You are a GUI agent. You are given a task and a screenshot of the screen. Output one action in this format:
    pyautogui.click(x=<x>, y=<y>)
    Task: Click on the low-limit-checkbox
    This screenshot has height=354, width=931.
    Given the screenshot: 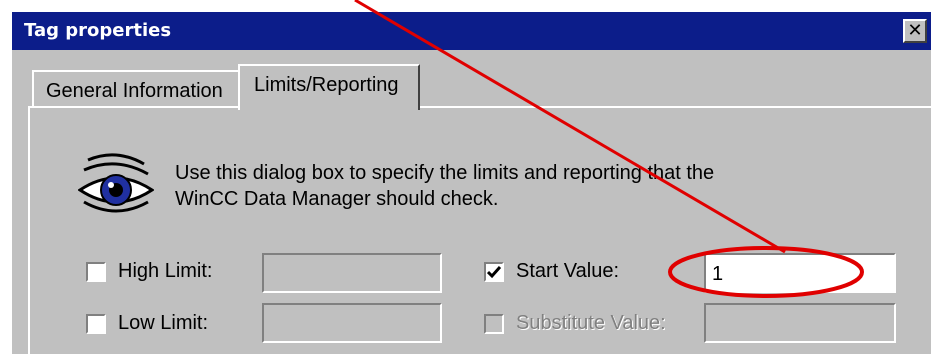 What is the action you would take?
    pyautogui.click(x=96, y=324)
    